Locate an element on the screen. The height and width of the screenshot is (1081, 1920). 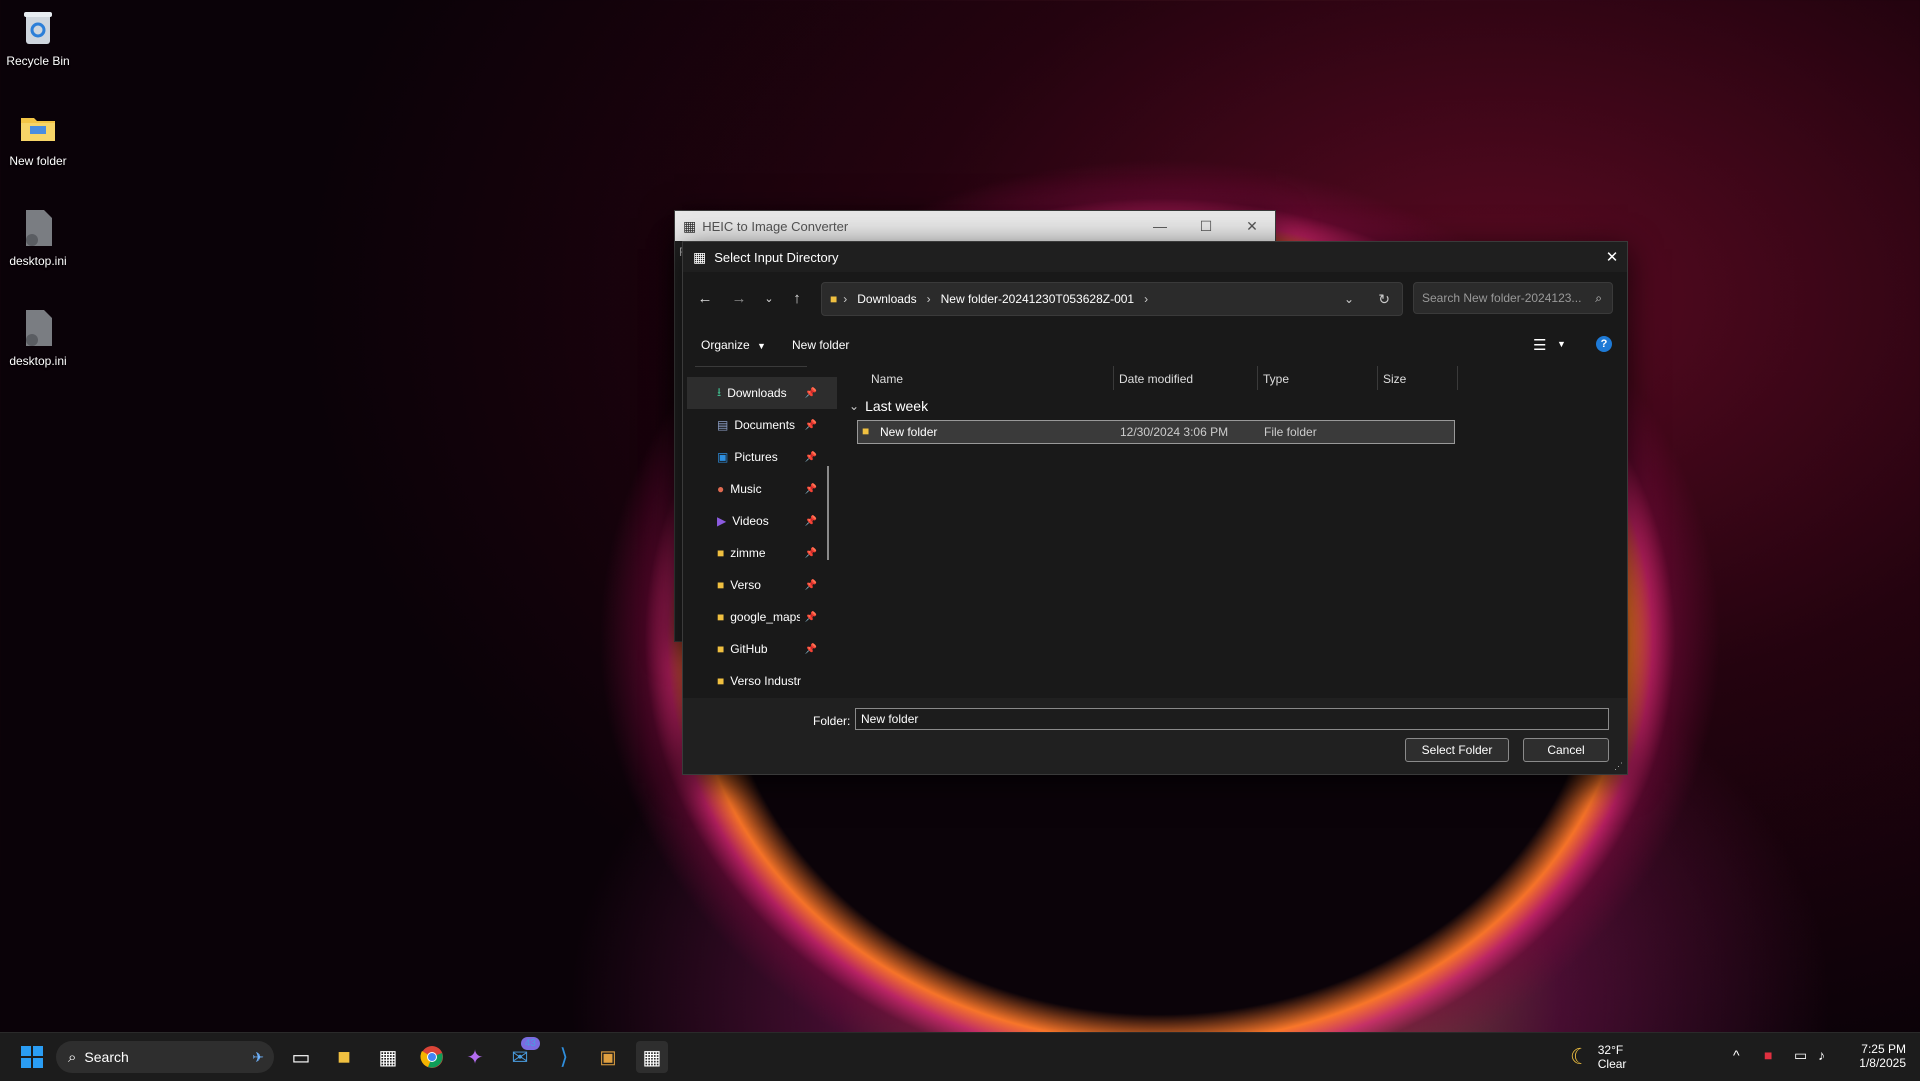
folder-input: New folder is located at coordinates (1232, 719).